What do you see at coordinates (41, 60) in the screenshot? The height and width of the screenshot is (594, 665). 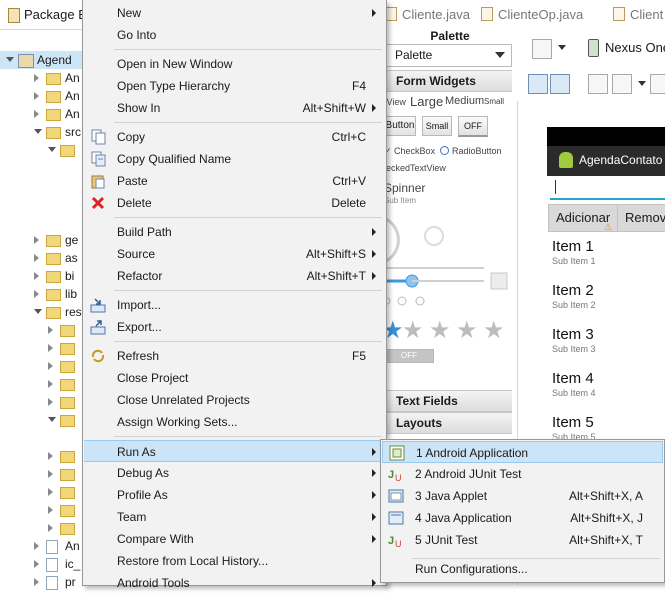 I see `tree-item: Agend` at bounding box center [41, 60].